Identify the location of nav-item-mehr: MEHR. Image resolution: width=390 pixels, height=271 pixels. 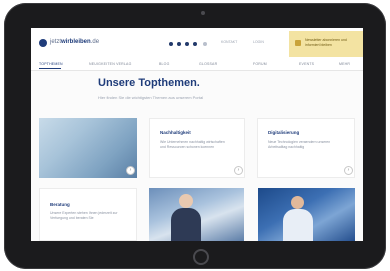
(344, 64).